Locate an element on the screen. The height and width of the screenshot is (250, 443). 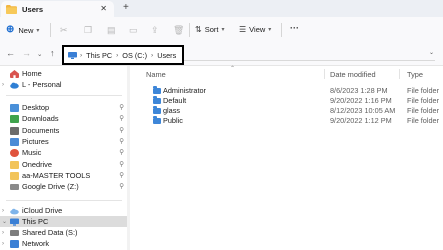
pc-icon is located at coordinates (72, 55).